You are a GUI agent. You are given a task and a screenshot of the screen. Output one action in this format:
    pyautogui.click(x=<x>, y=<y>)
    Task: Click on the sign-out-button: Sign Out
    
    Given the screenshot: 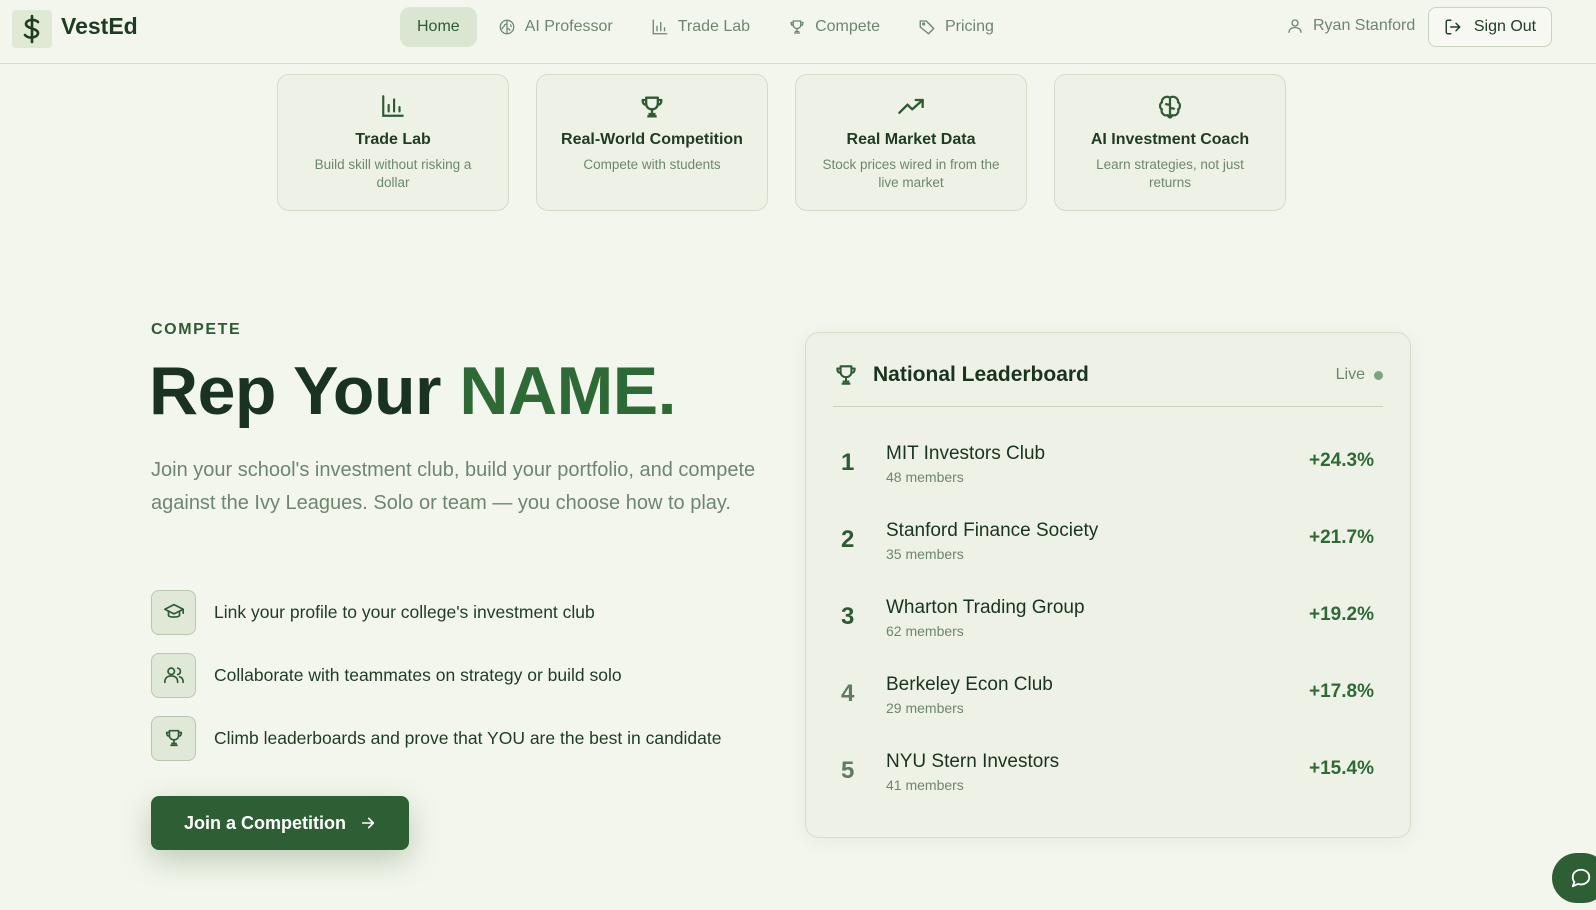 What is the action you would take?
    pyautogui.click(x=1490, y=27)
    